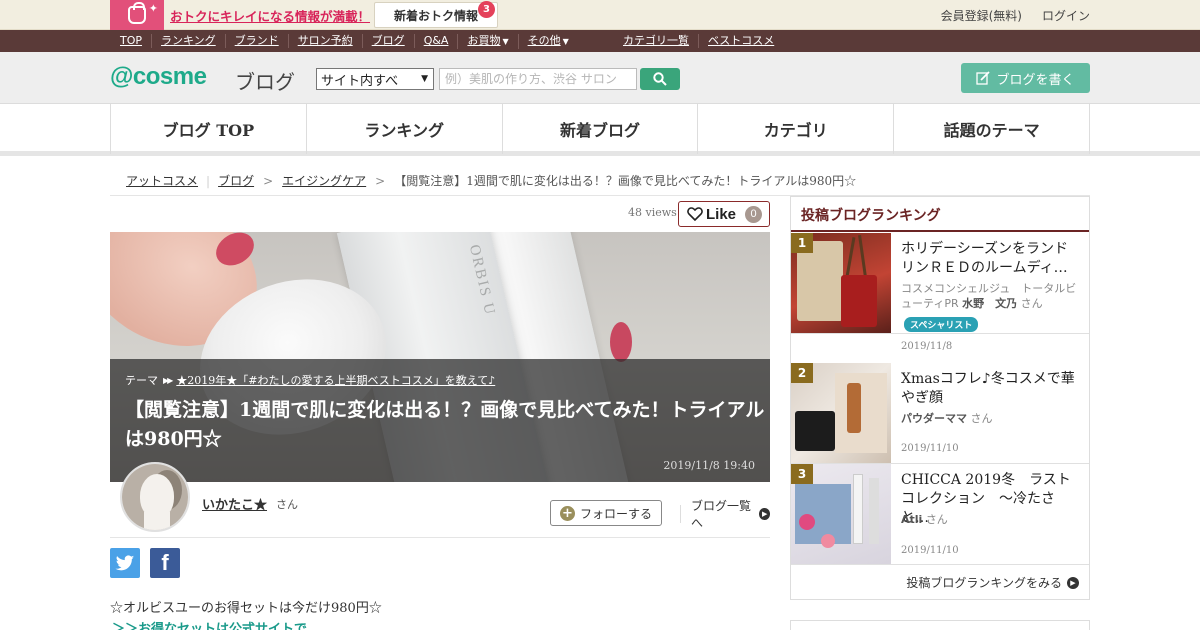 Image resolution: width=1200 pixels, height=630 pixels. Describe the element at coordinates (740, 41) in the screenshot. I see `nav-best-cosme: ベストコスメ` at that location.